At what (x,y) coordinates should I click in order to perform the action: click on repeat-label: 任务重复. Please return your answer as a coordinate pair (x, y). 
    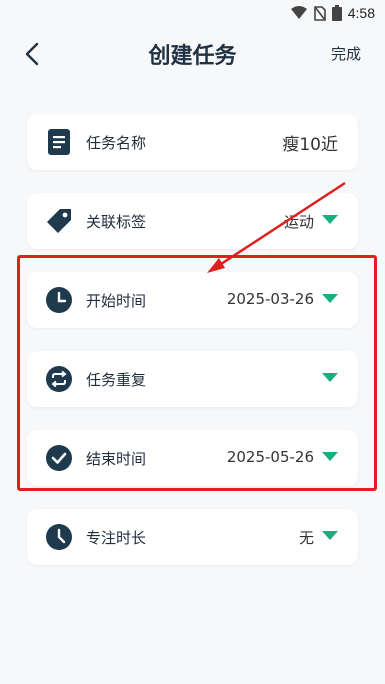
    Looking at the image, I should click on (116, 380).